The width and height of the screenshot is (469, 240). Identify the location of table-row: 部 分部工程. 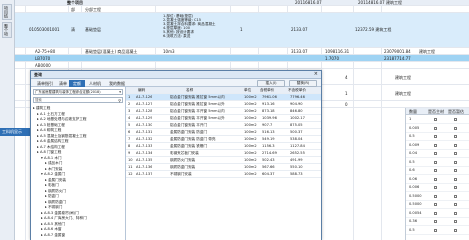
(242, 9).